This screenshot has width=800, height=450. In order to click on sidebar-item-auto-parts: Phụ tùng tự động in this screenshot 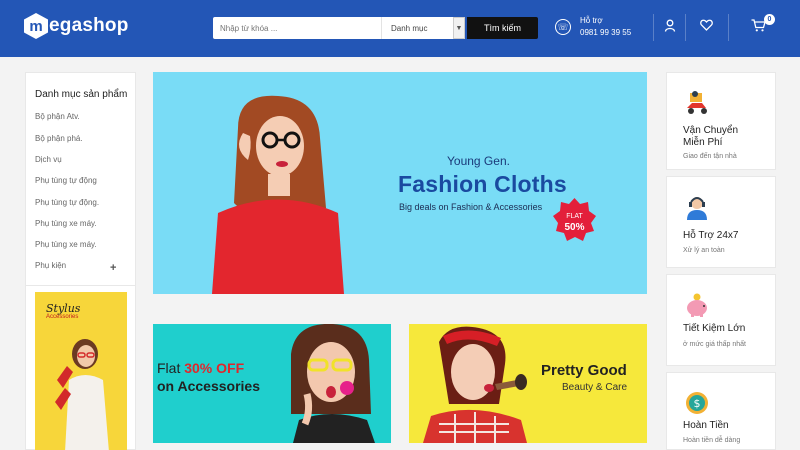, I will do `click(66, 180)`.